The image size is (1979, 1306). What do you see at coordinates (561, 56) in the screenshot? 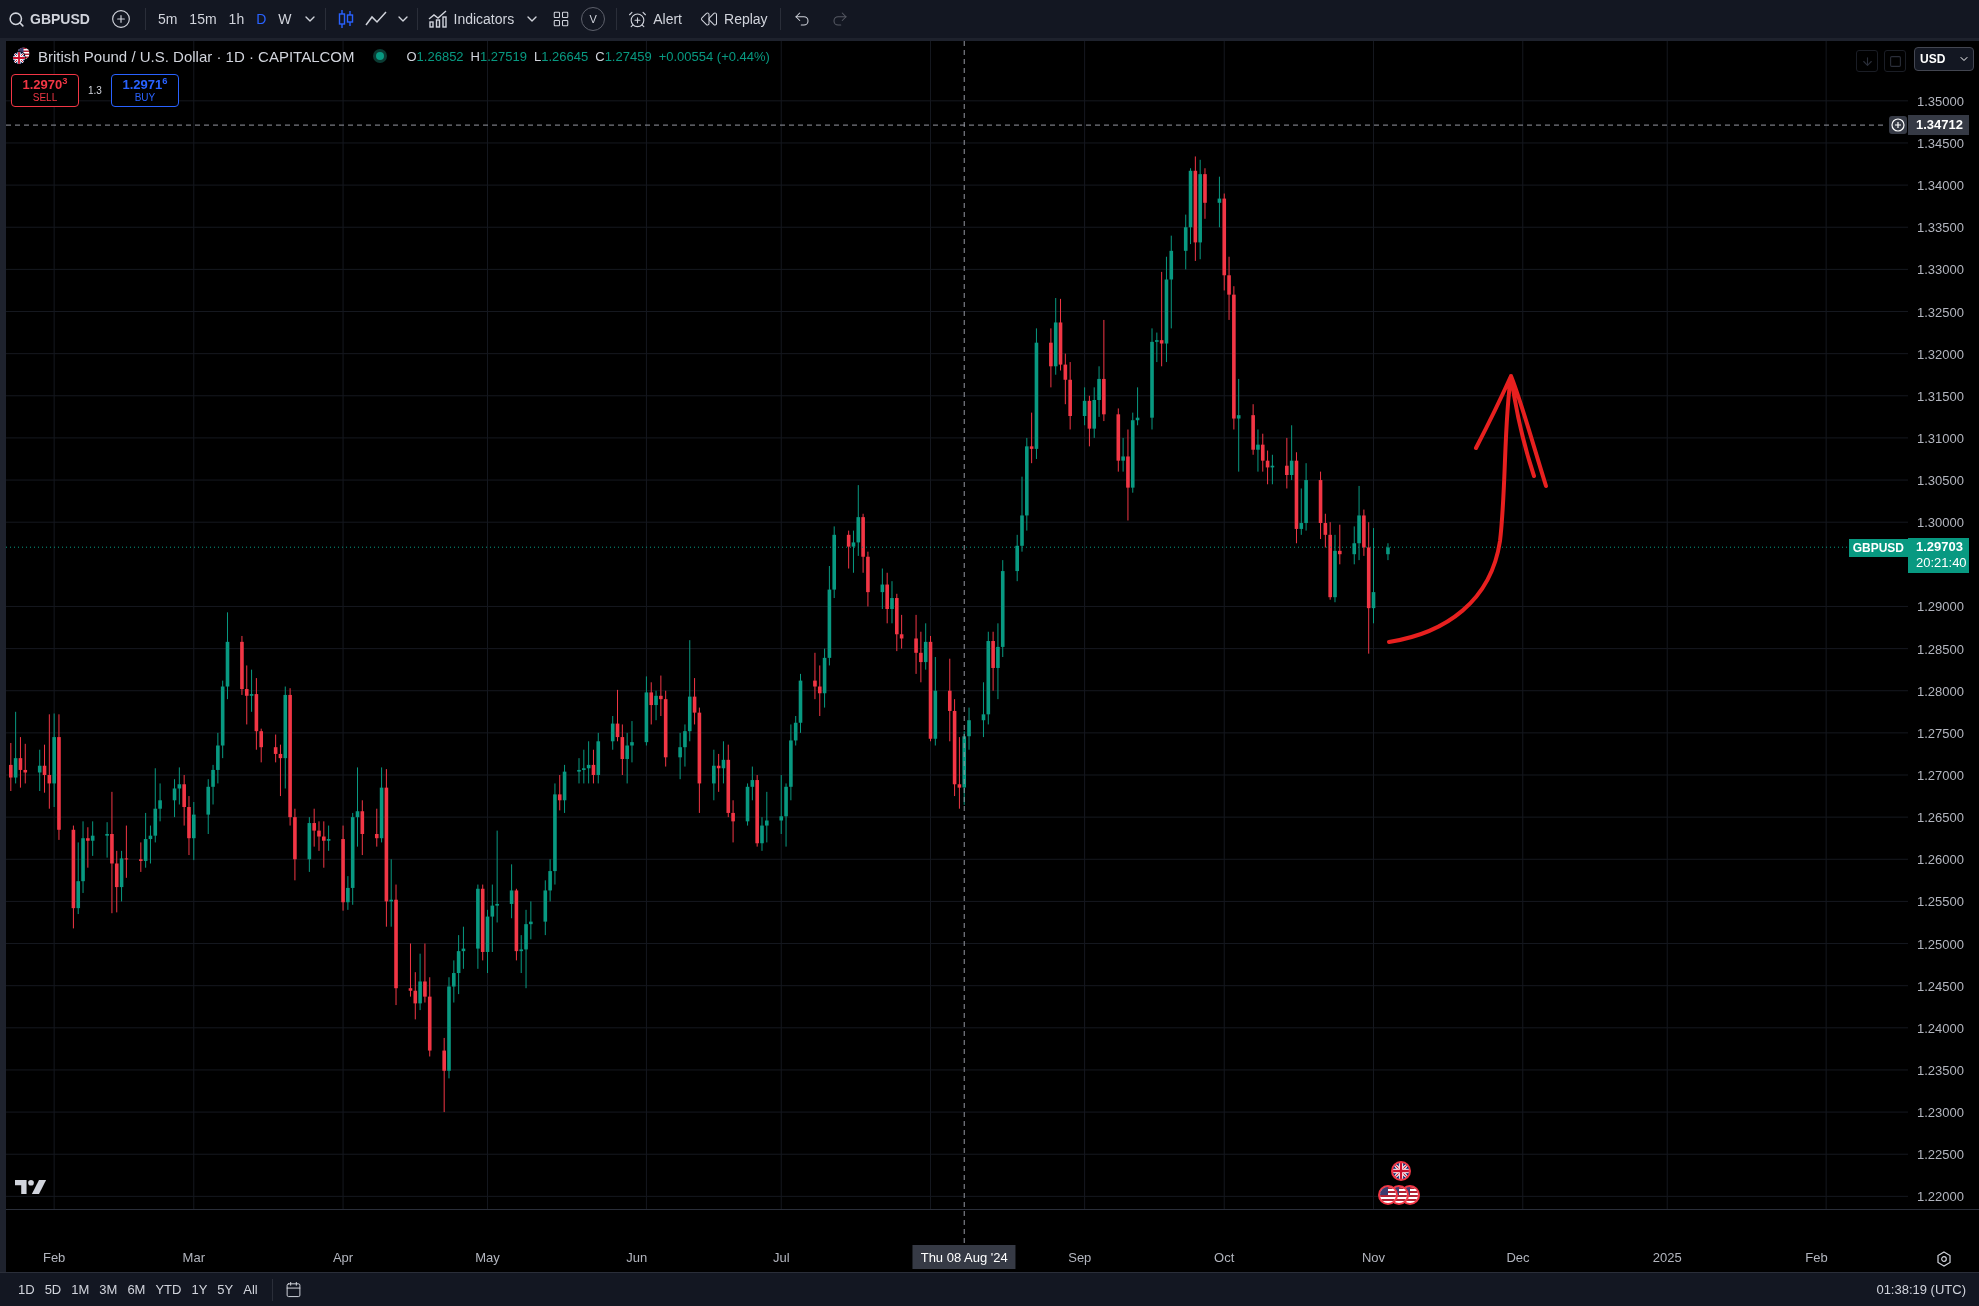
I see `ohlc-reading: L1.26645` at bounding box center [561, 56].